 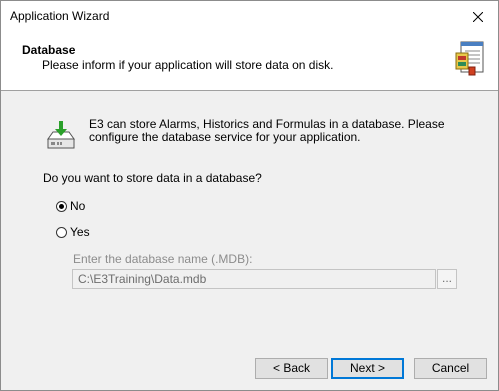 What do you see at coordinates (469, 58) in the screenshot?
I see `wizard-document-icon` at bounding box center [469, 58].